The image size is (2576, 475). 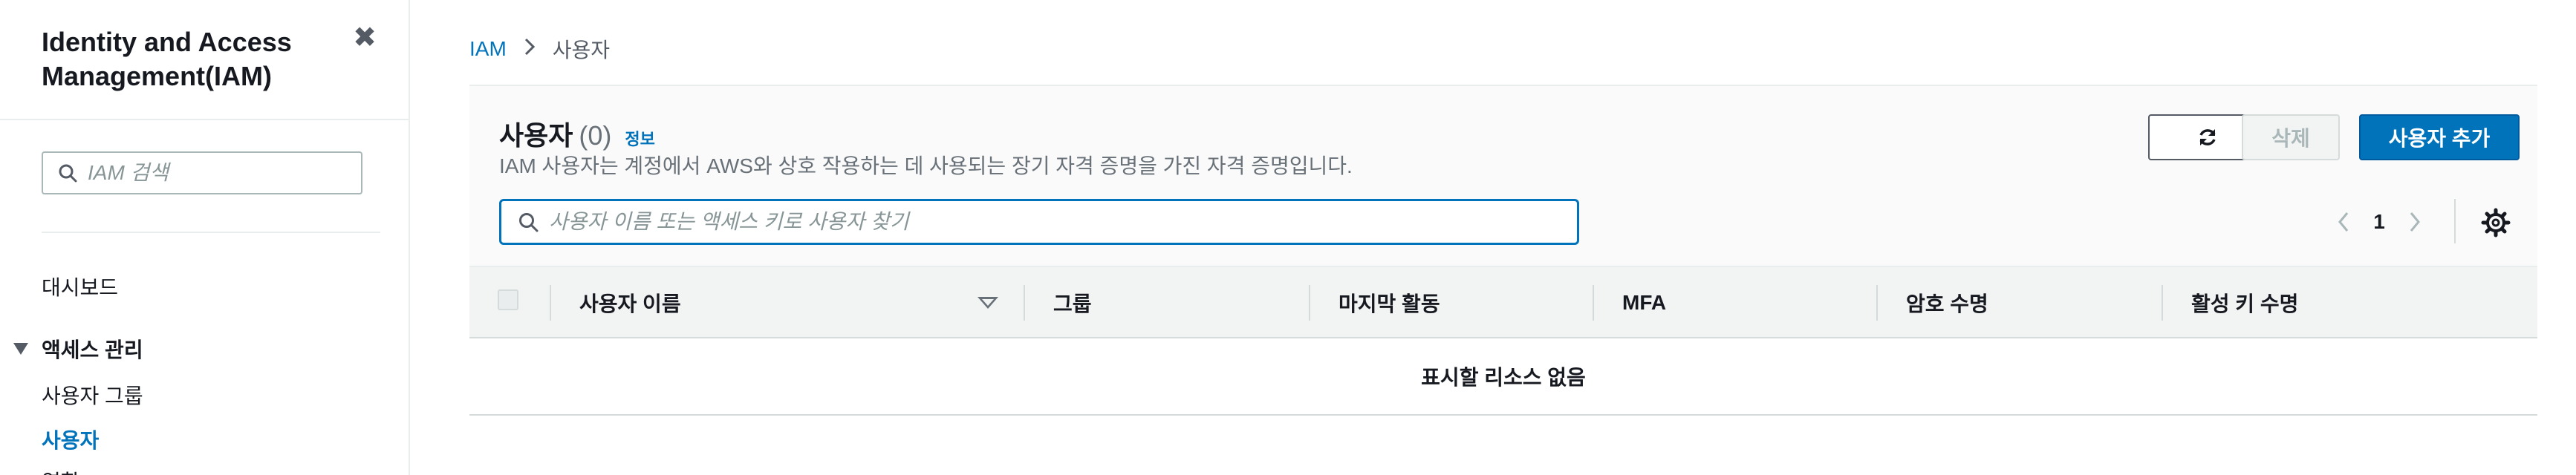 I want to click on pagination-prev-button, so click(x=2343, y=222).